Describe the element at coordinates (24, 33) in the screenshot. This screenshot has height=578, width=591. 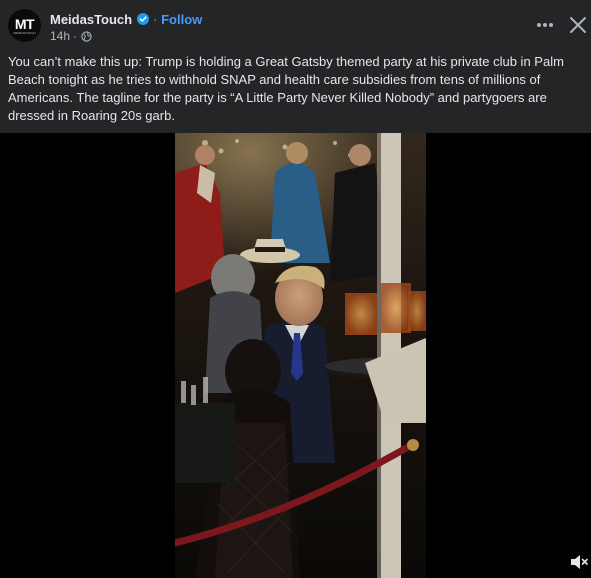
I see `avatar-subtext: MEIDASTOUCH` at that location.